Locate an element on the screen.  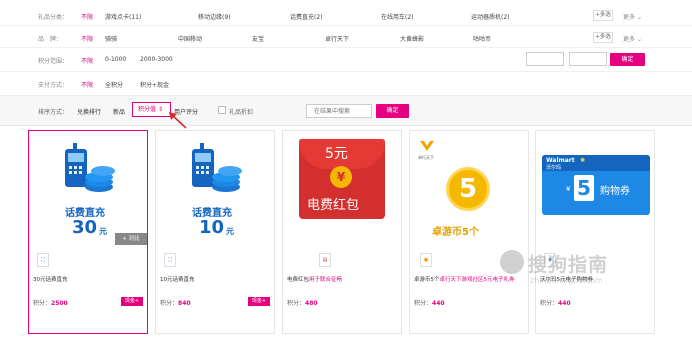
product-card: 话费直充 30 元 + 对比 ⛶ 30元话费直充 积分：2500 现金+ is located at coordinates (88, 232).